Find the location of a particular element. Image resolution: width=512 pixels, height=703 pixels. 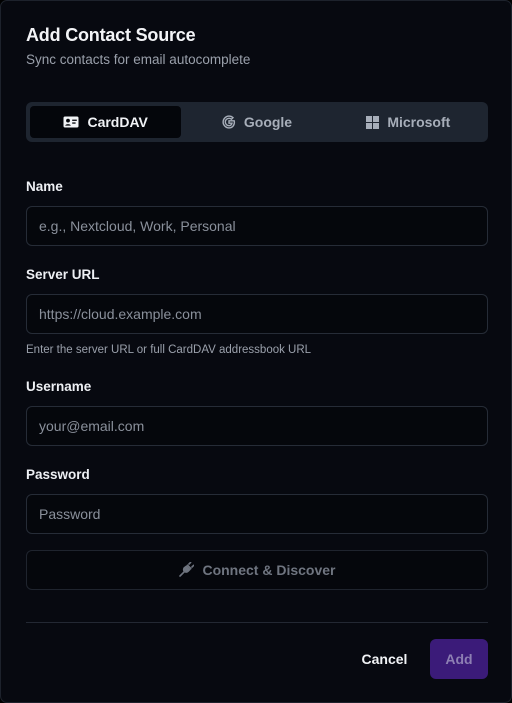

name-input is located at coordinates (257, 226).